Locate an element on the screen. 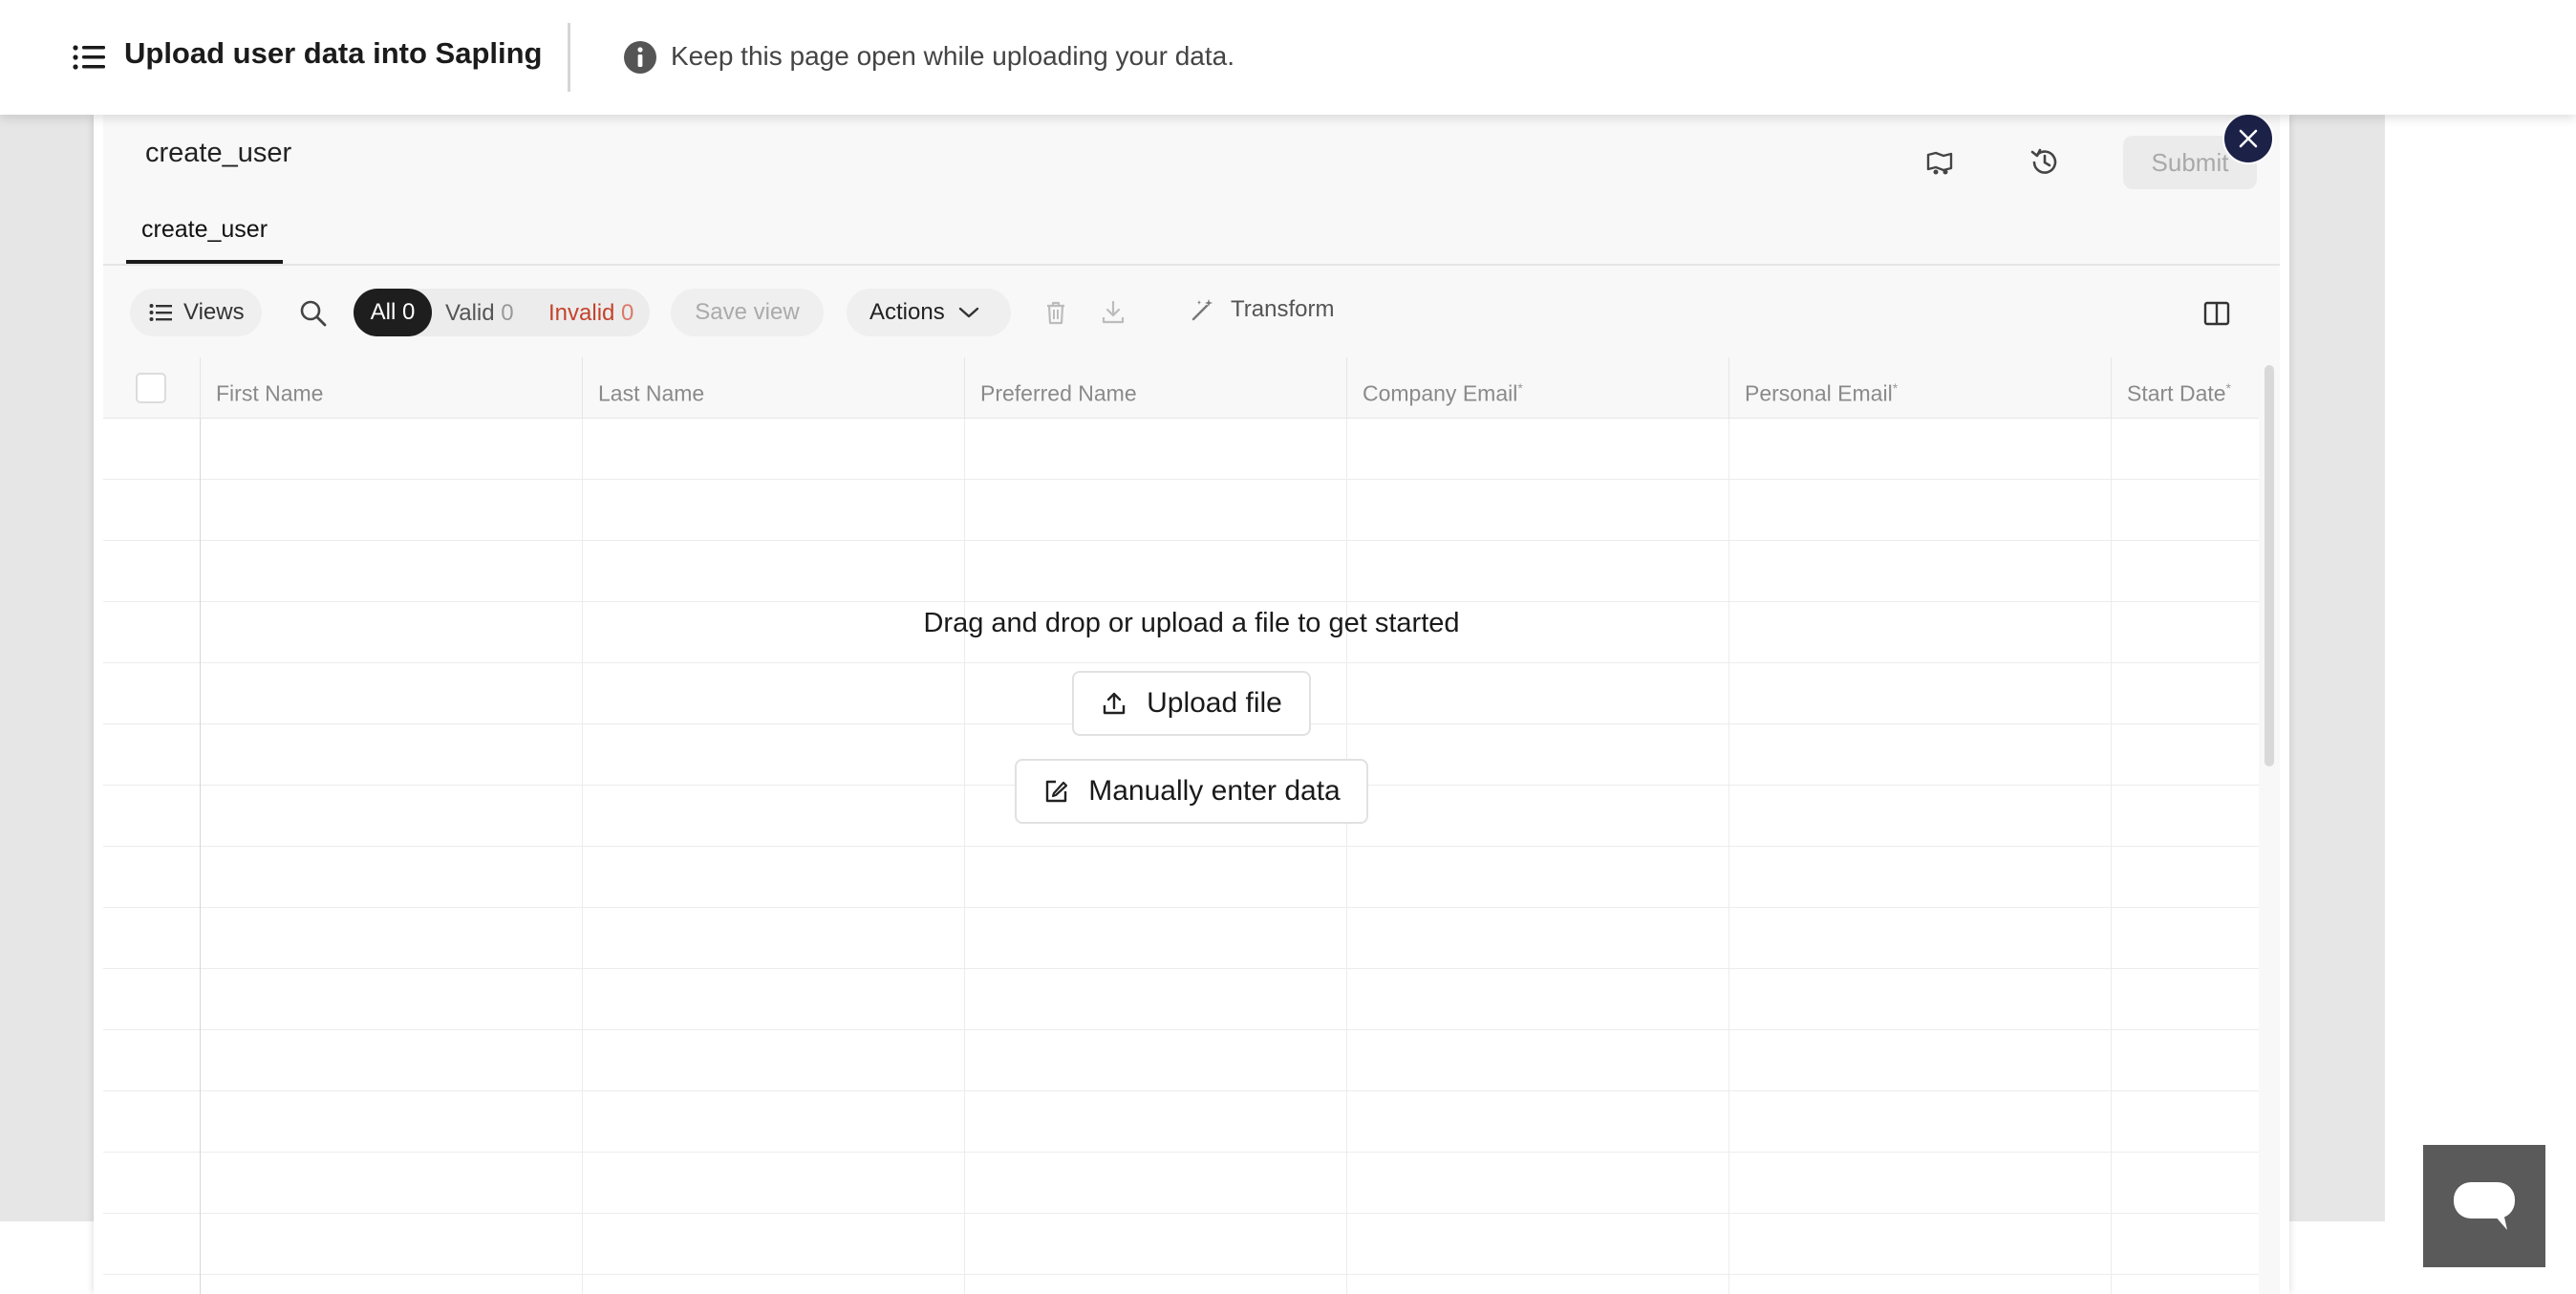 Image resolution: width=2576 pixels, height=1294 pixels. trash-icon is located at coordinates (1055, 312).